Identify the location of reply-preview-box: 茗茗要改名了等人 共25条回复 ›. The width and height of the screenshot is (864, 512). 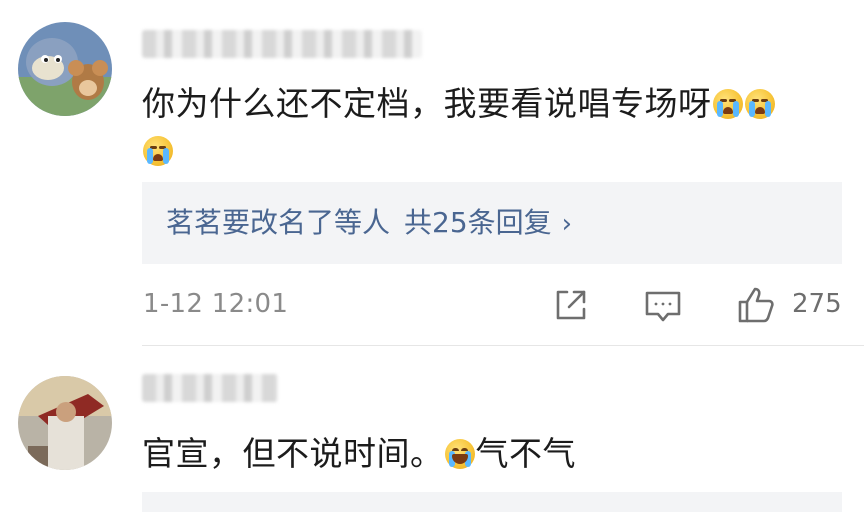
(492, 223).